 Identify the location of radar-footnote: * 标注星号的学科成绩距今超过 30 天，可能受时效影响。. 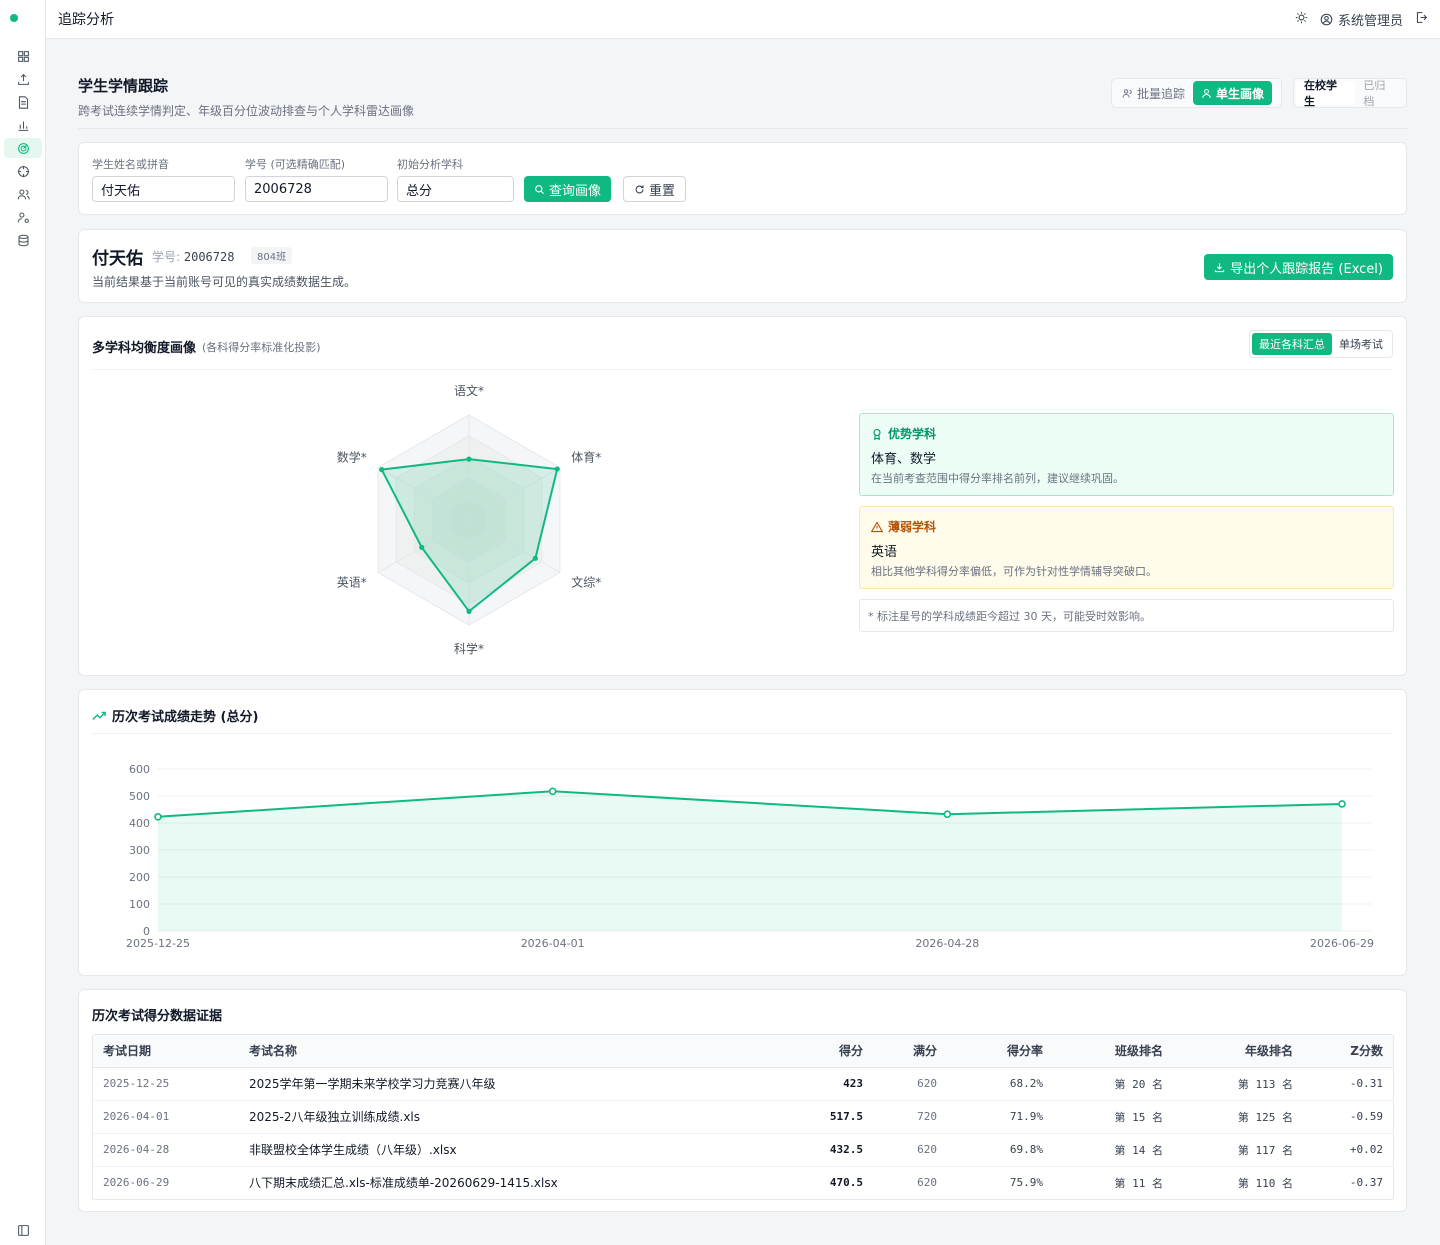
(1126, 615).